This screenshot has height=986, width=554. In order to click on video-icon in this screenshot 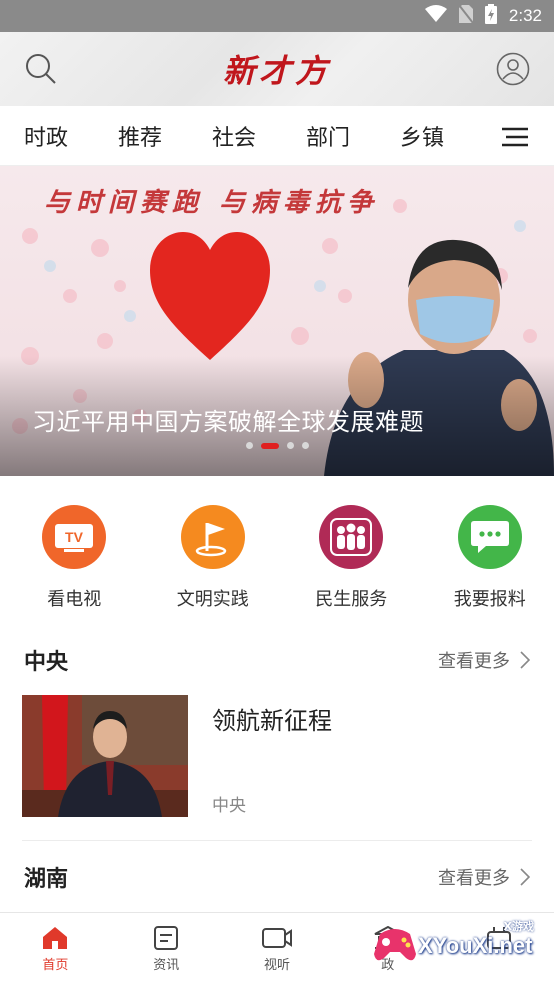, I will do `click(276, 938)`.